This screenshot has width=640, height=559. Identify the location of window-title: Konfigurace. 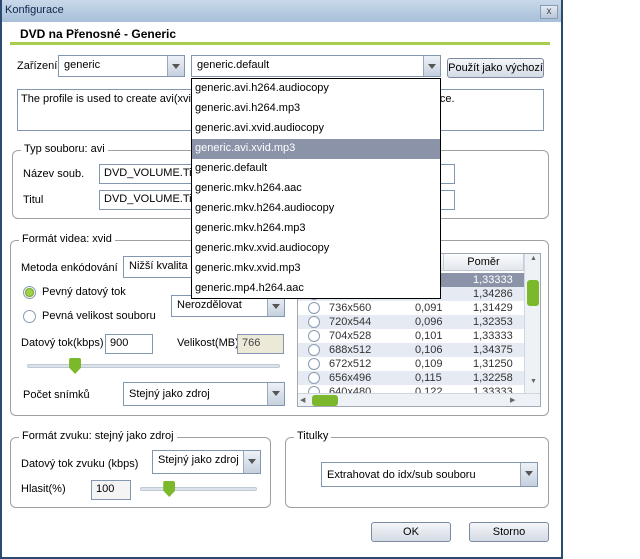
(34, 10).